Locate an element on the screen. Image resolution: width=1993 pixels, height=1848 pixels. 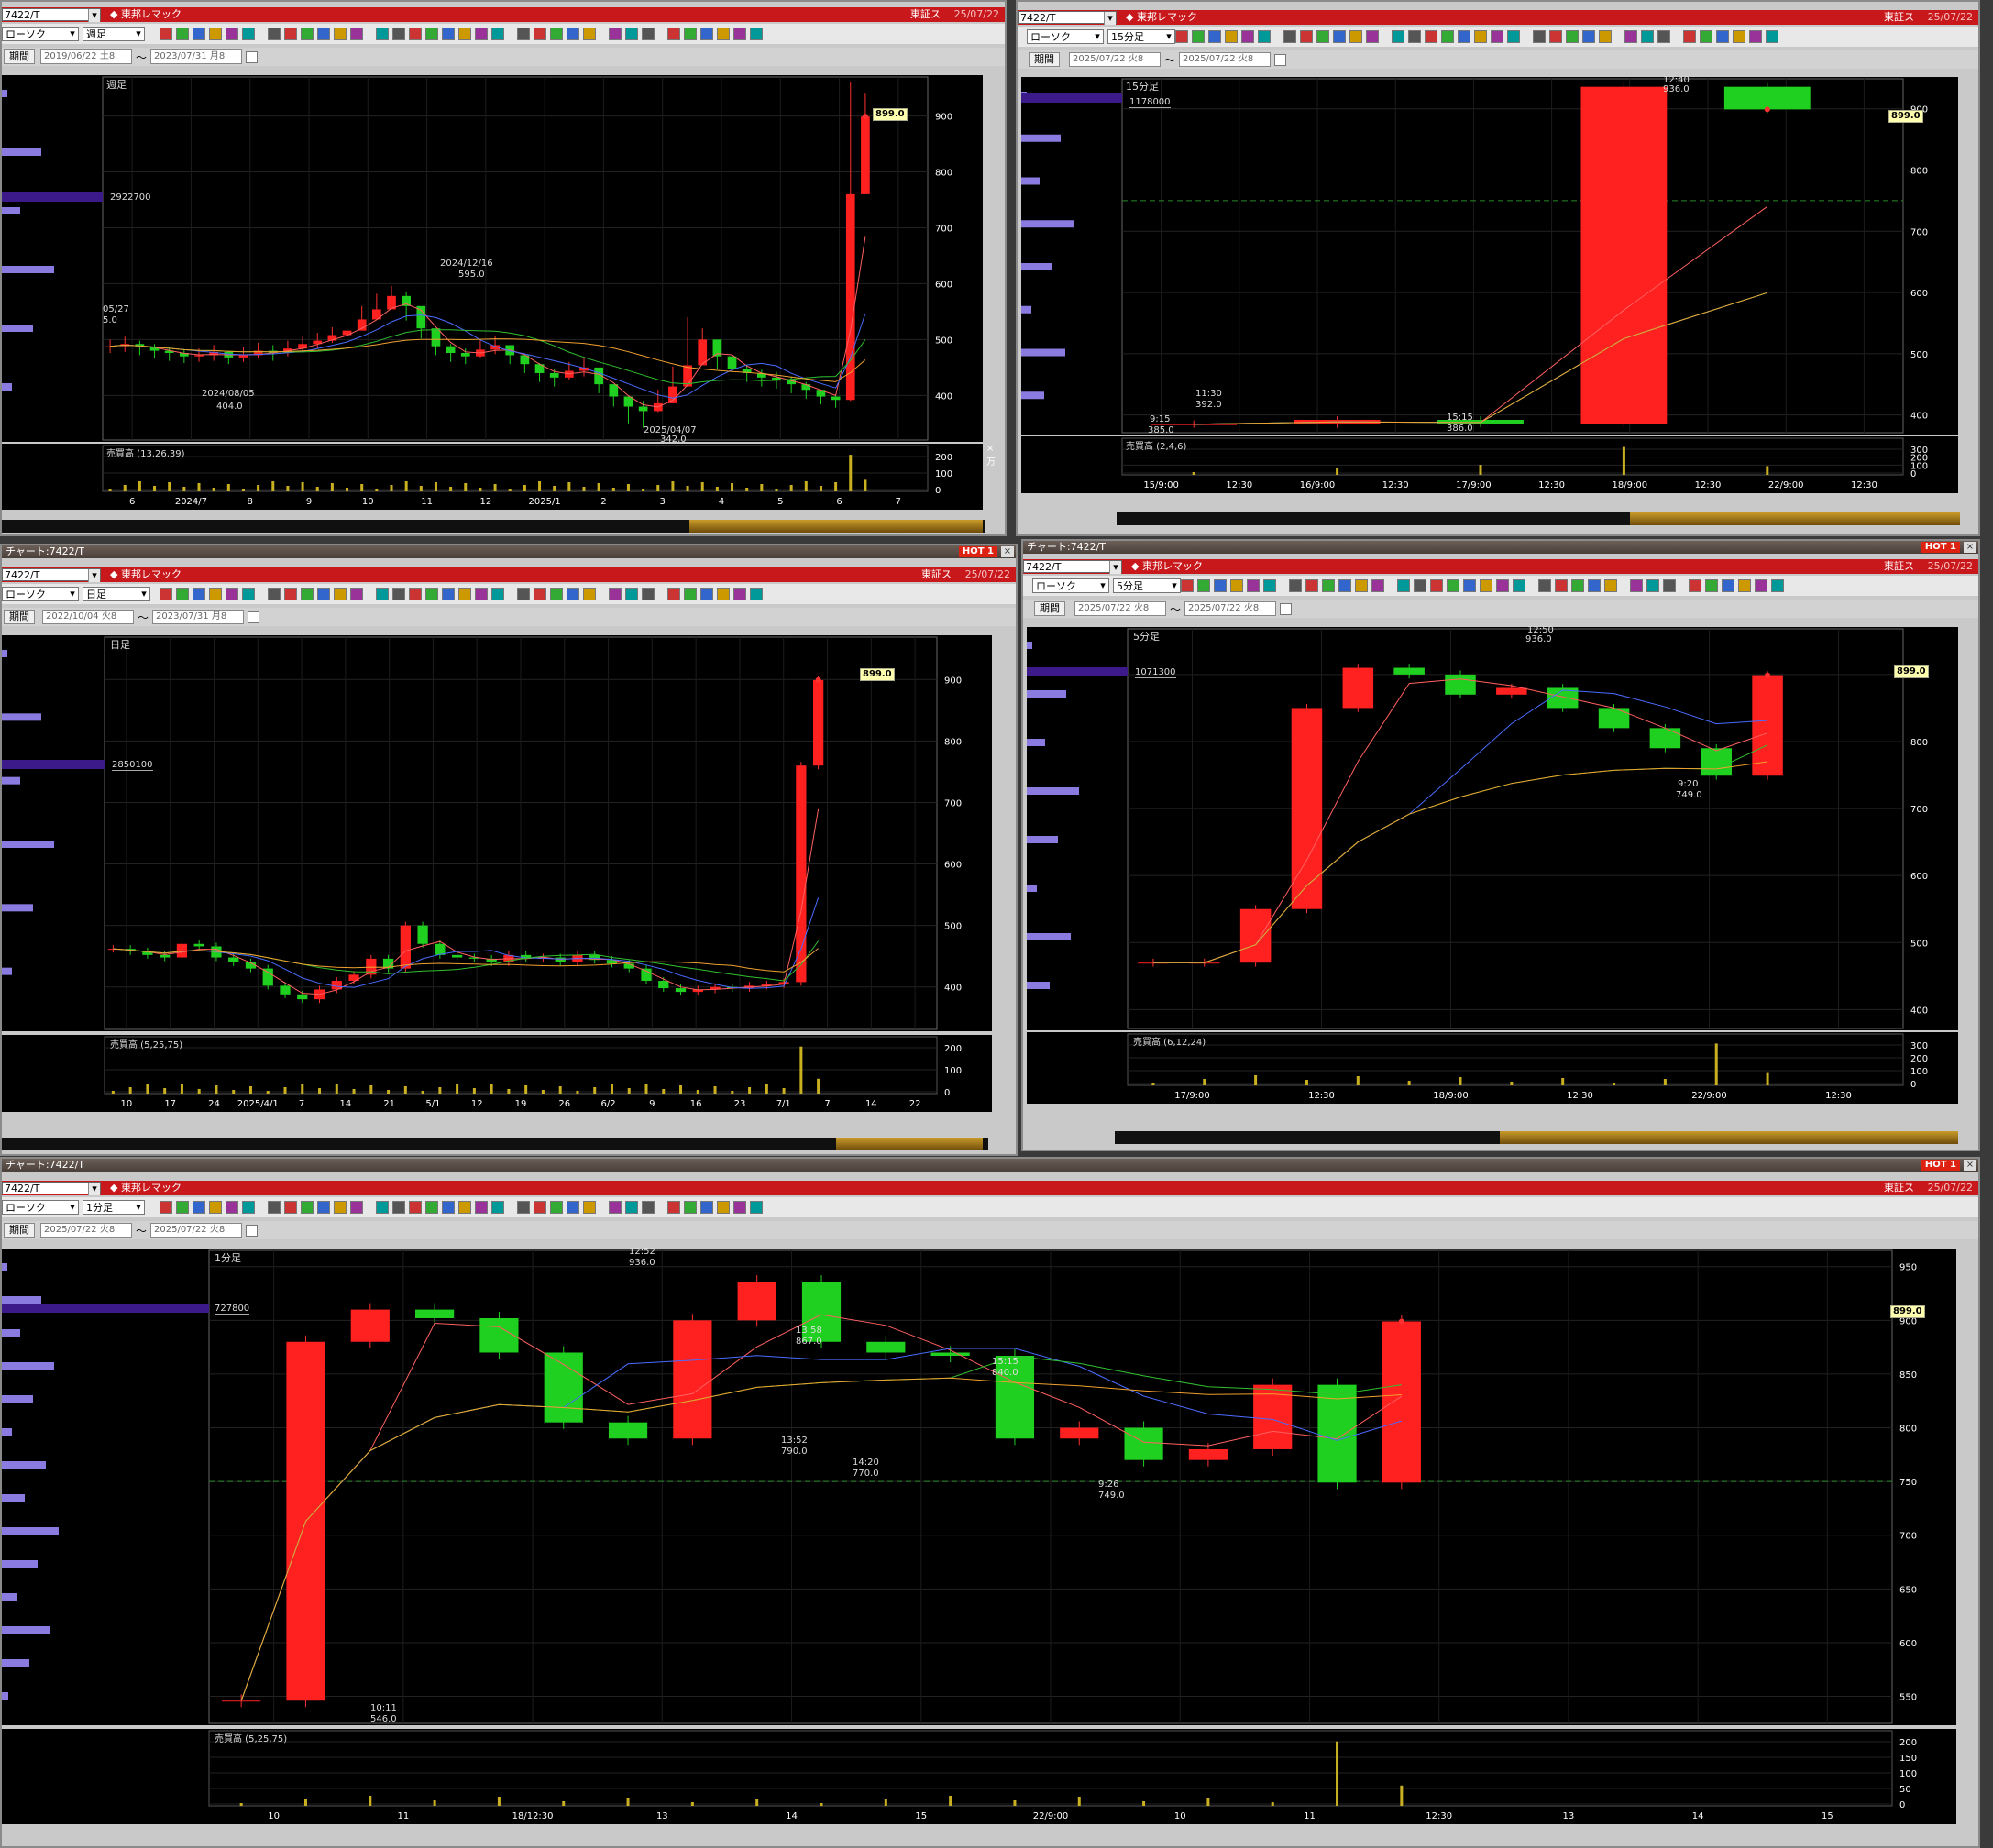
close-button: × is located at coordinates (1970, 547).